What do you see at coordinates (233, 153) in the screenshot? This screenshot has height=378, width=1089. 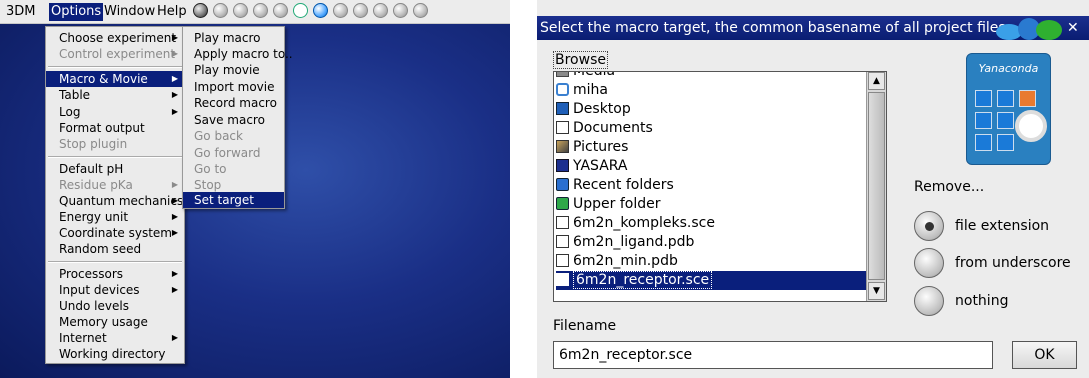 I see `menu-item-go-forward: Go forward` at bounding box center [233, 153].